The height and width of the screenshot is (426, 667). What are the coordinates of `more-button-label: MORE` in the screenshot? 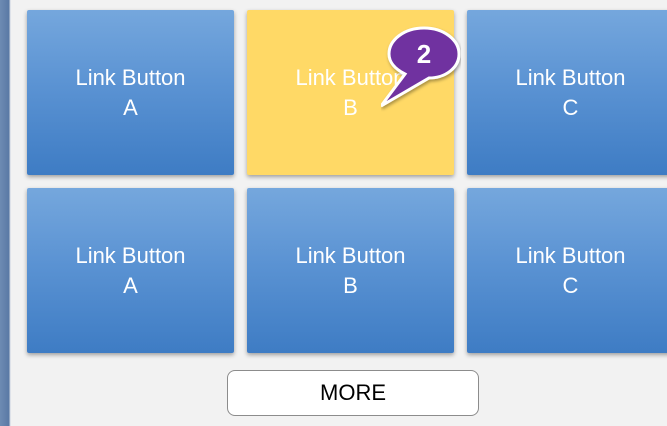 It's located at (353, 392).